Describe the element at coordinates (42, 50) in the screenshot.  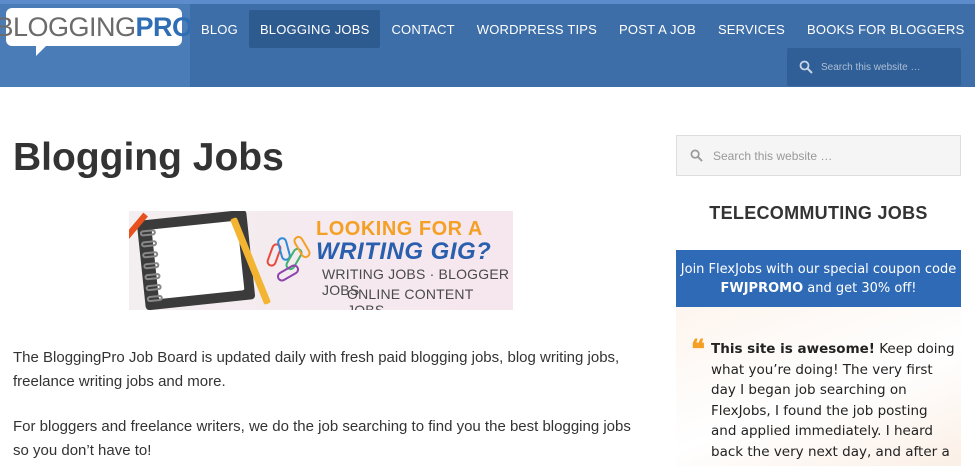
I see `logo-speech-tail` at that location.